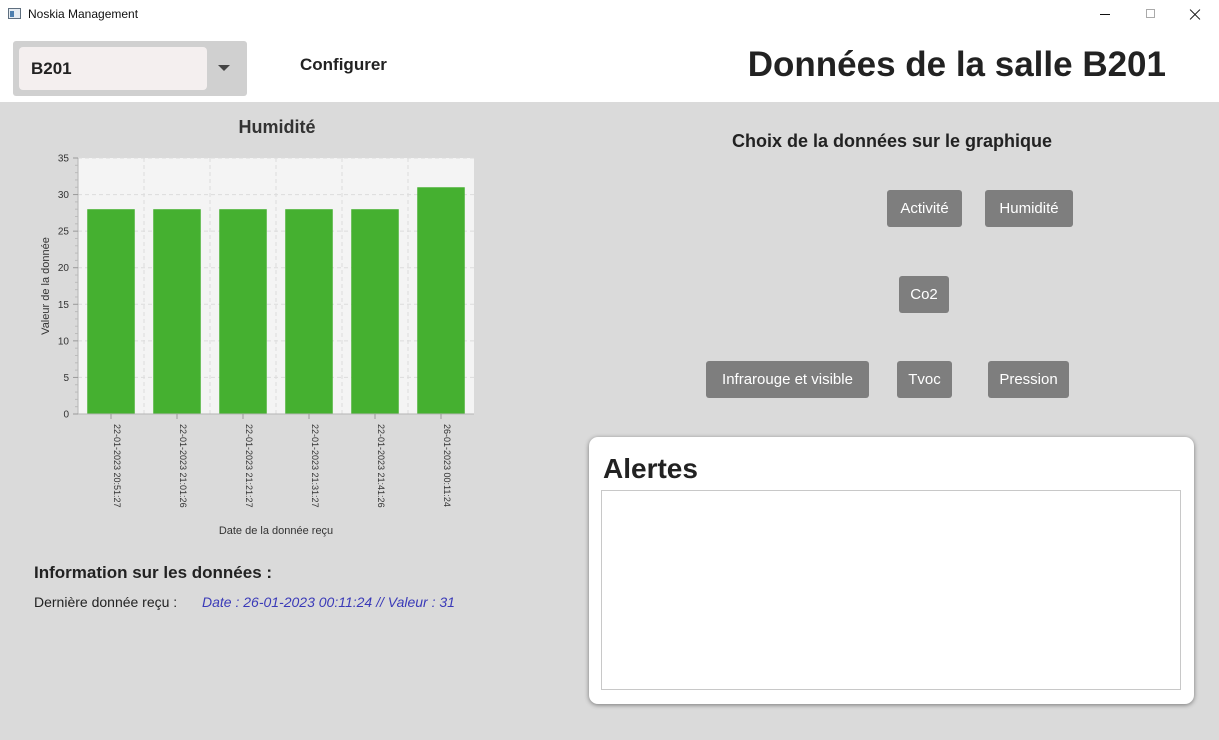 The image size is (1219, 740). I want to click on x-tick-label: 22-01-2023 21:41:26, so click(381, 466).